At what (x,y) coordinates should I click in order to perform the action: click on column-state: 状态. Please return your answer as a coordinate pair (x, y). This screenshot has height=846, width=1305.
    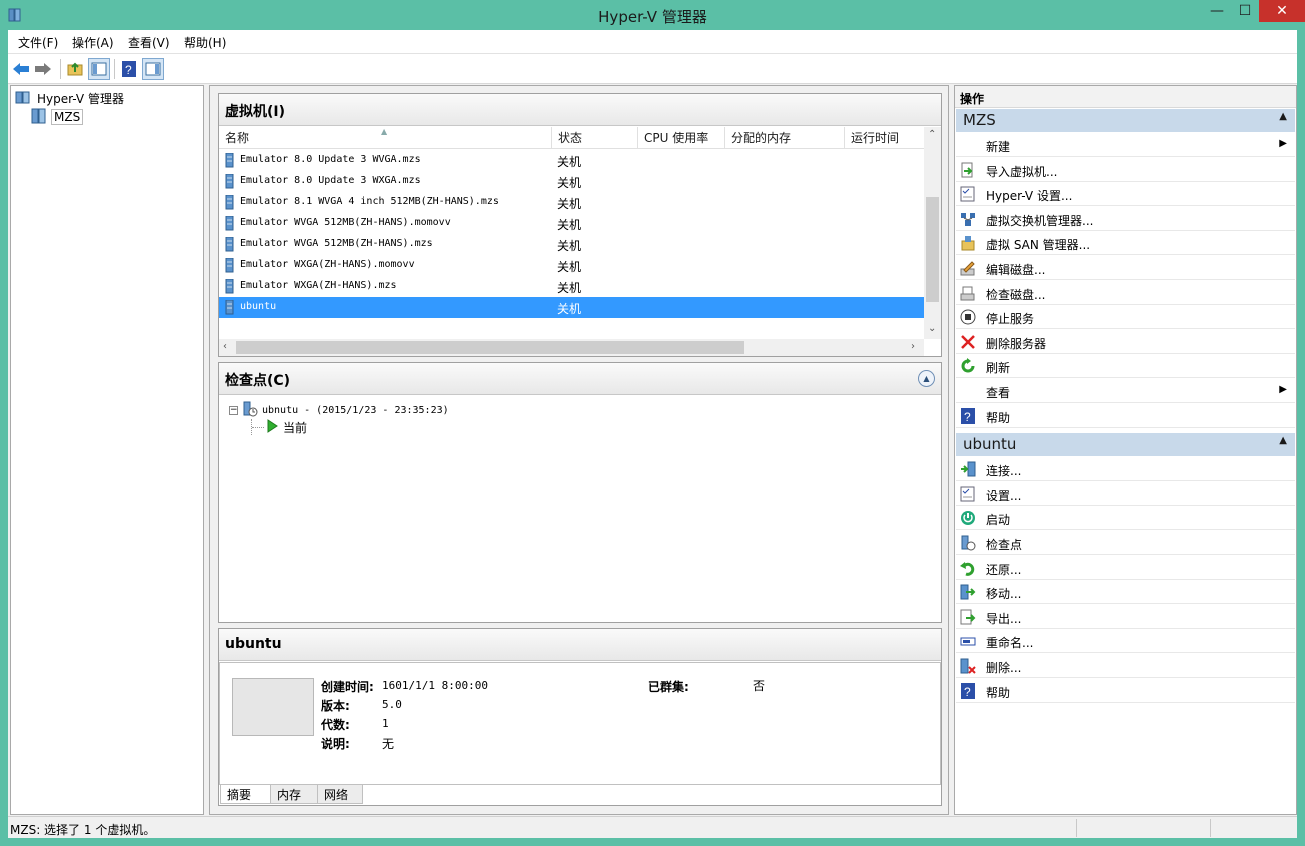
    Looking at the image, I should click on (595, 138).